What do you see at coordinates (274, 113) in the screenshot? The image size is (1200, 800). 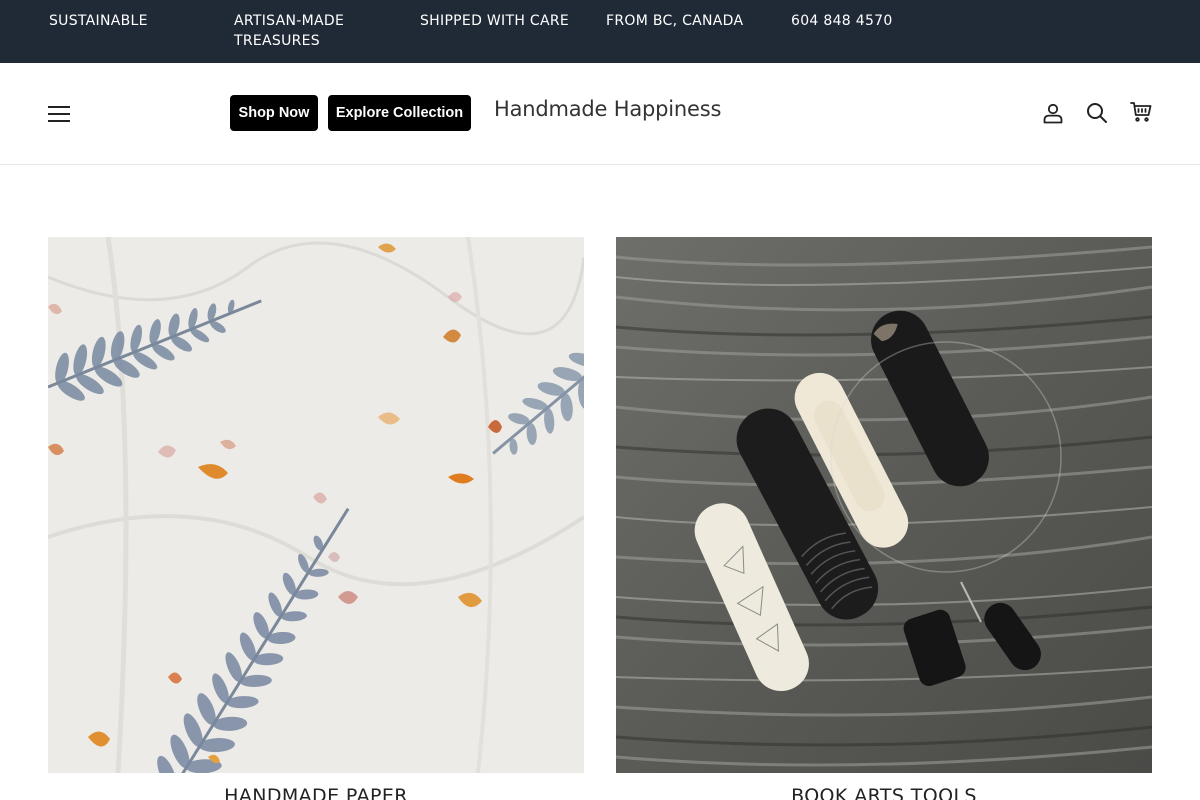 I see `shop-now-button: Shop Now` at bounding box center [274, 113].